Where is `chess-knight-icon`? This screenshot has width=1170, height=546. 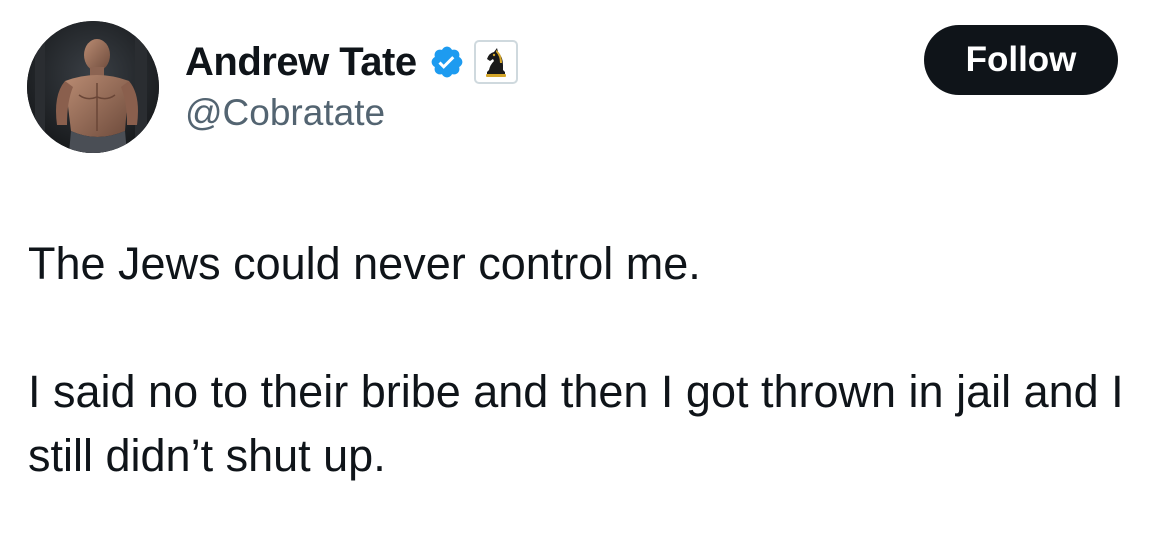
chess-knight-icon is located at coordinates (495, 62).